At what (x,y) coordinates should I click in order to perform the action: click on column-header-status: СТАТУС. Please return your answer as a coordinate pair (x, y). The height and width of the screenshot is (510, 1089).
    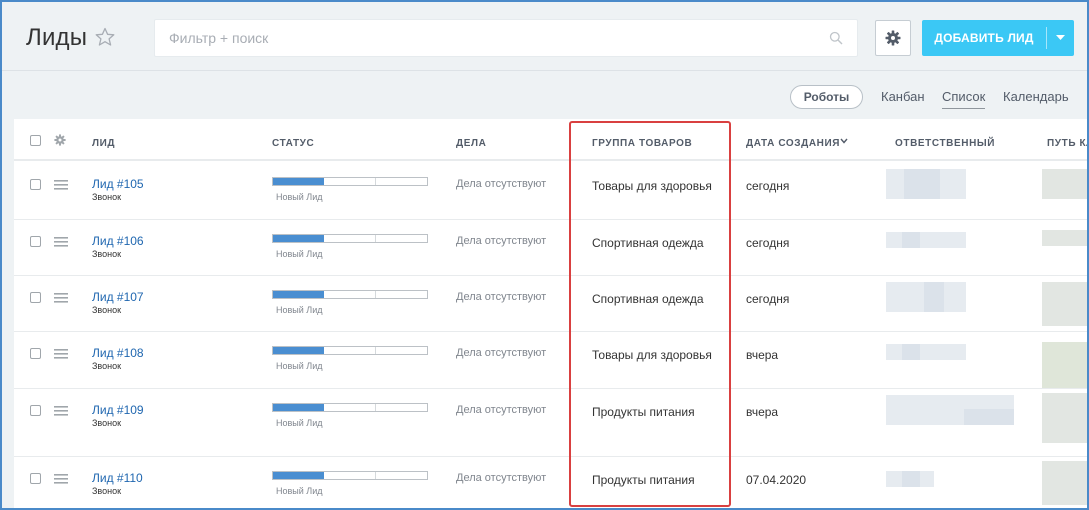
    Looking at the image, I should click on (293, 143).